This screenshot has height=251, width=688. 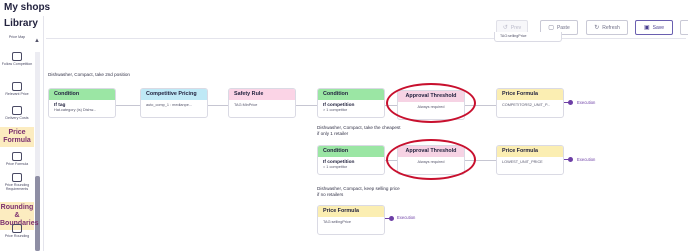 I want to click on refresh-icon: ↻, so click(x=597, y=28).